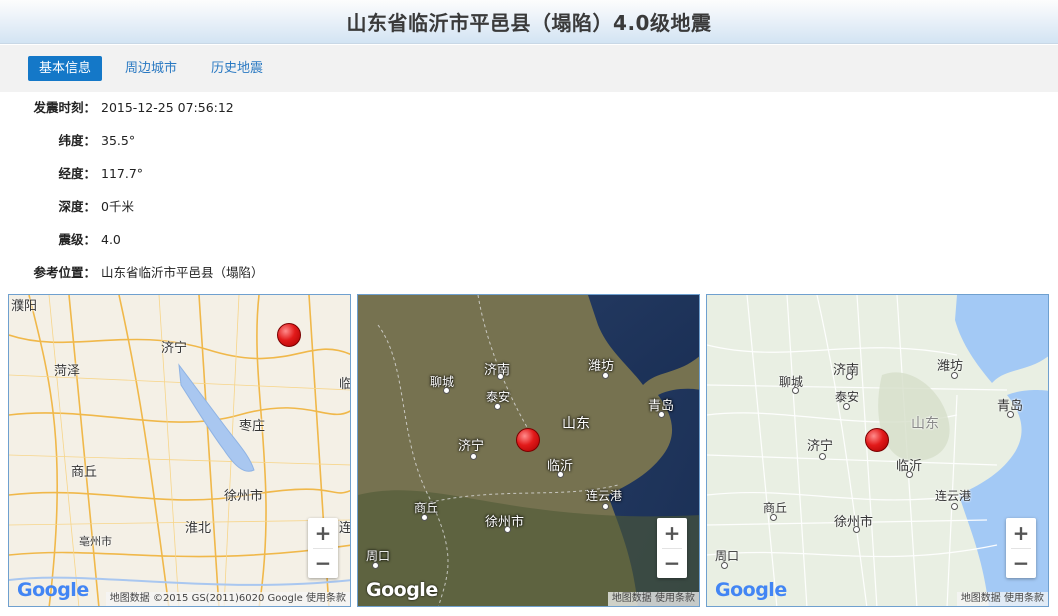 Image resolution: width=1058 pixels, height=616 pixels. Describe the element at coordinates (198, 528) in the screenshot. I see `map-city-label: 淮北` at that location.